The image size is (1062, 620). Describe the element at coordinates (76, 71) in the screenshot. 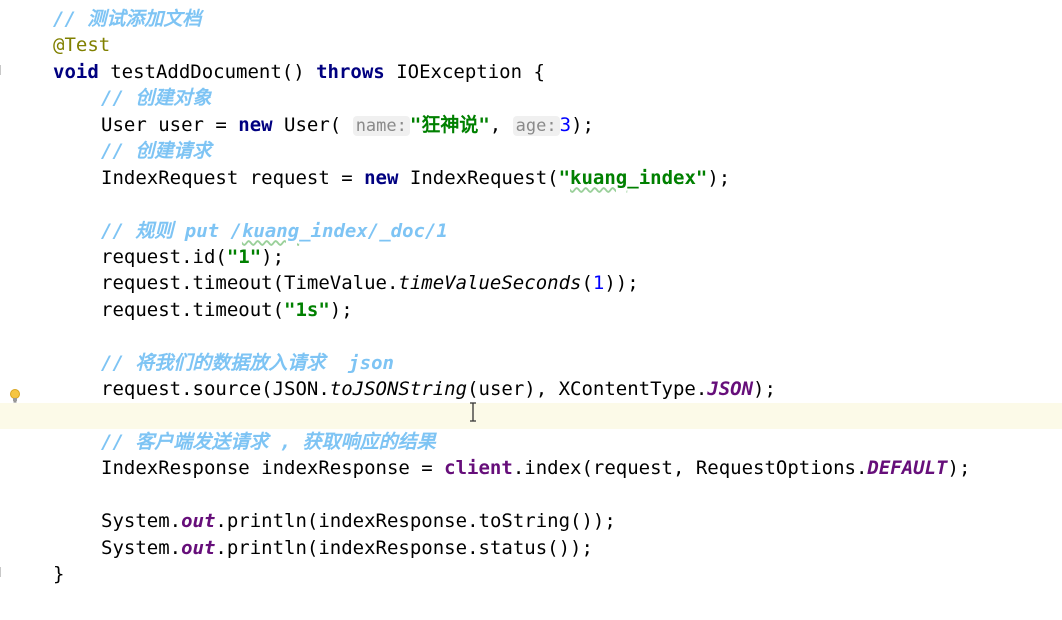

I see `keyword: void` at that location.